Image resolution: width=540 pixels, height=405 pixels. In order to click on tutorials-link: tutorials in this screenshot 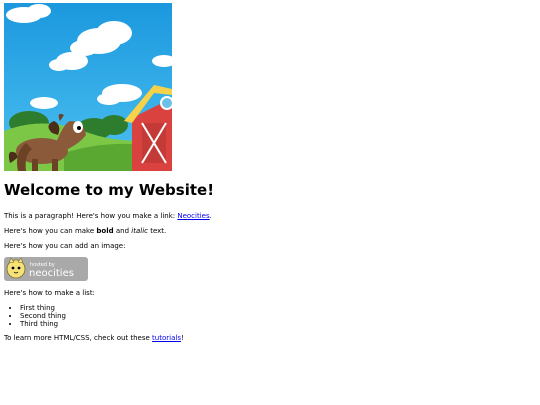, I will do `click(166, 338)`.